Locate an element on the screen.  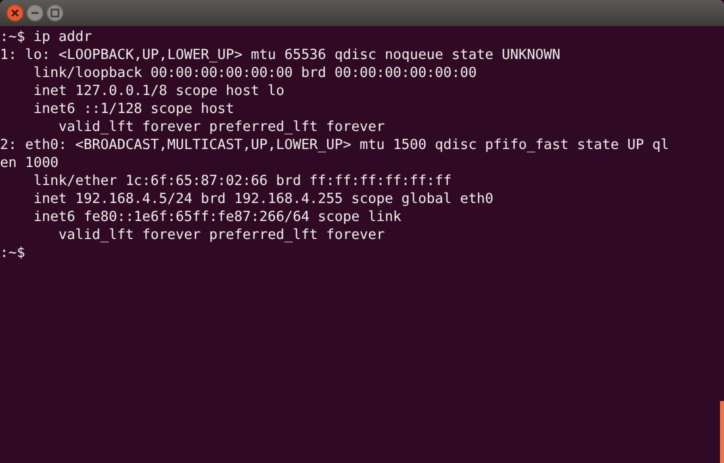
terminal-line: link/loopback 00:00:00:00:00:00 brd 00:00:00:00:00:00 is located at coordinates (254, 73).